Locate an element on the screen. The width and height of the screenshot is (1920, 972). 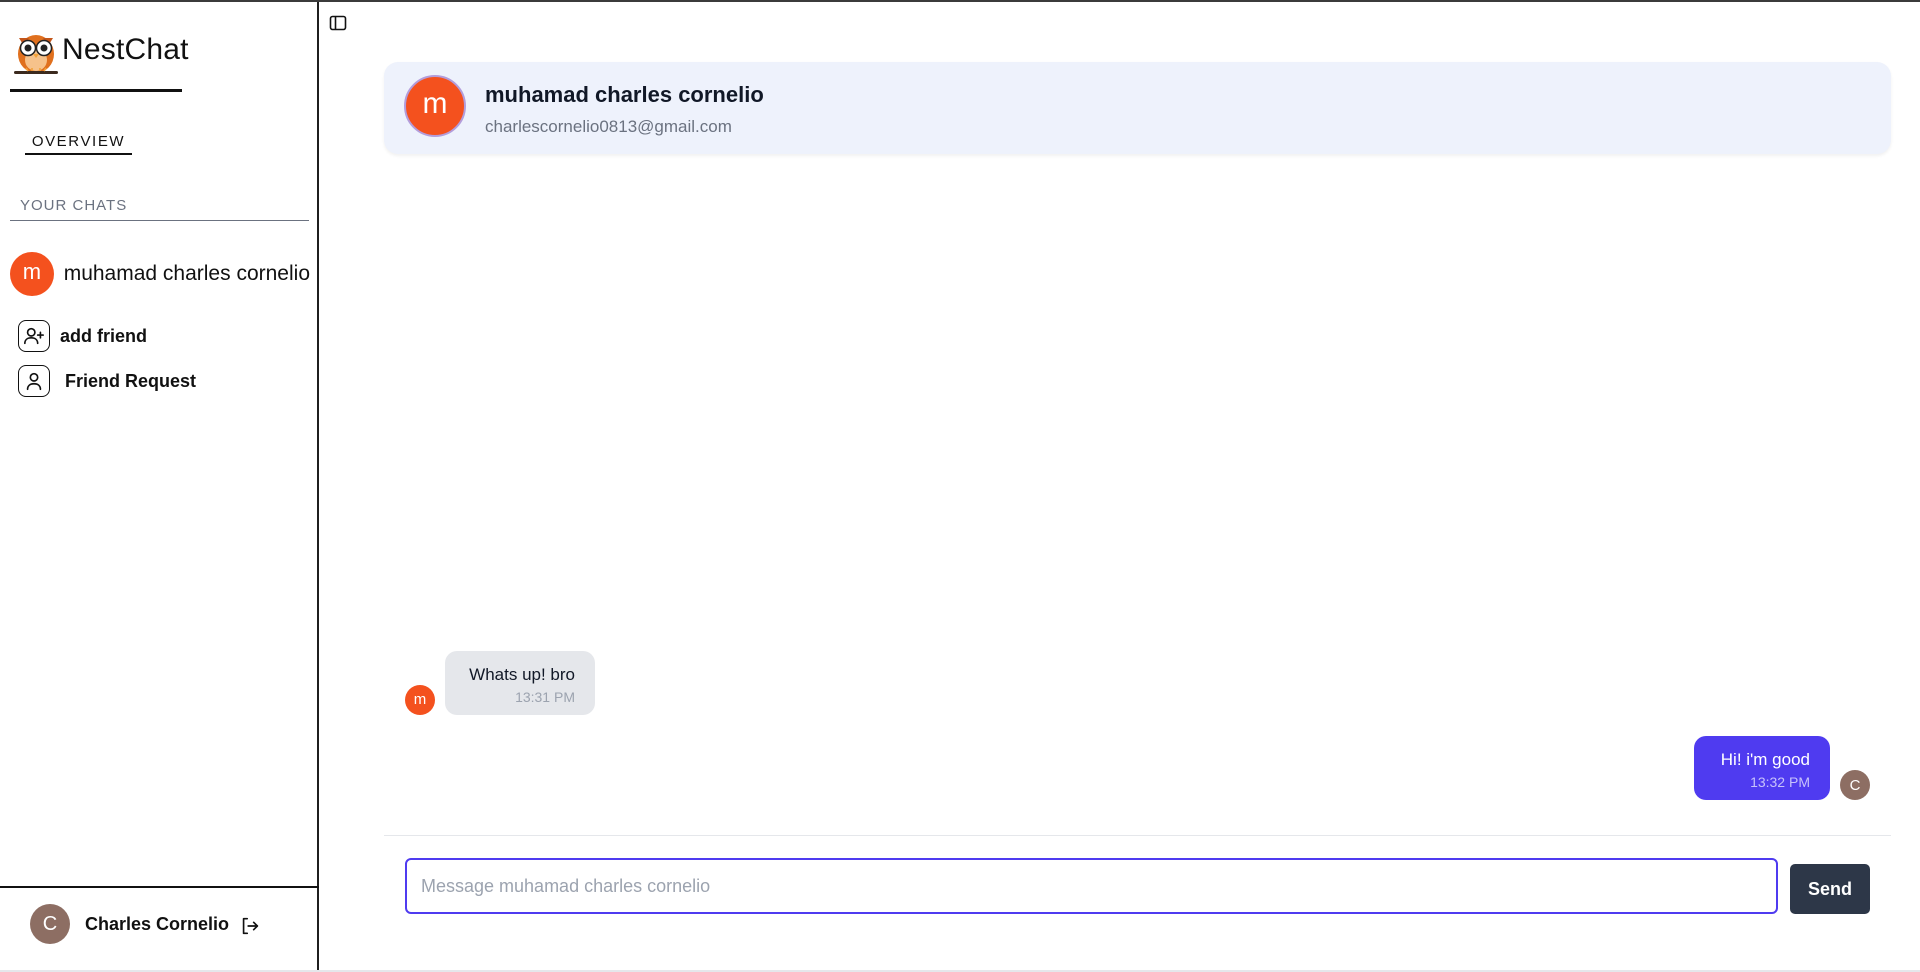
owl-logo-icon is located at coordinates (36, 54).